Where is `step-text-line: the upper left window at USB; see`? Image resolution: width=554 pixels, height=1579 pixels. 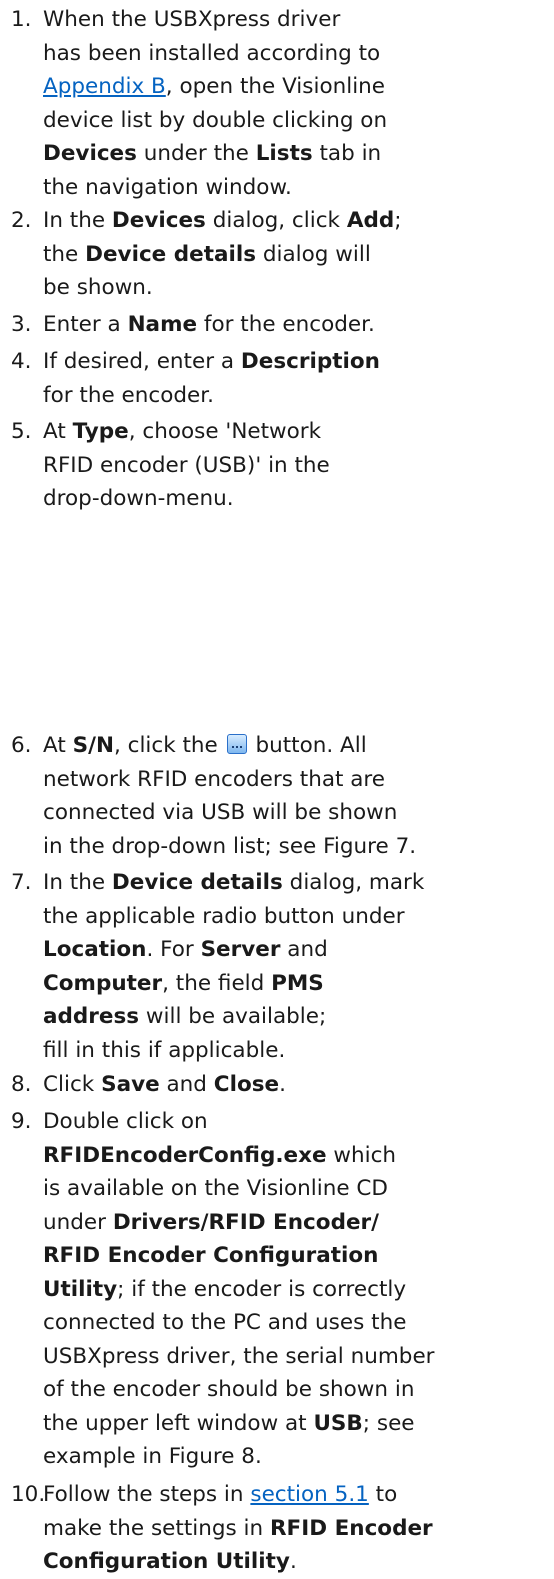 step-text-line: the upper left window at USB; see is located at coordinates (229, 1423).